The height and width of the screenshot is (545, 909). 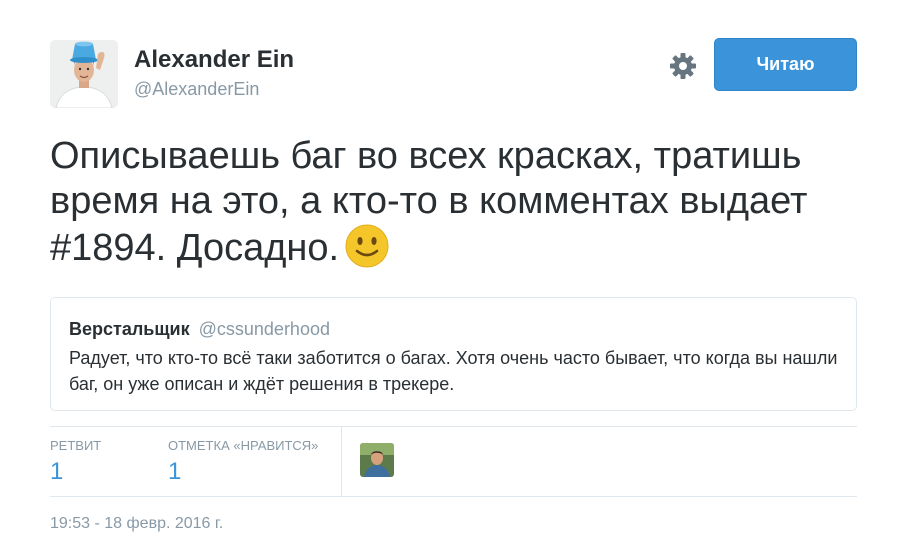 I want to click on author-avatar, so click(x=84, y=74).